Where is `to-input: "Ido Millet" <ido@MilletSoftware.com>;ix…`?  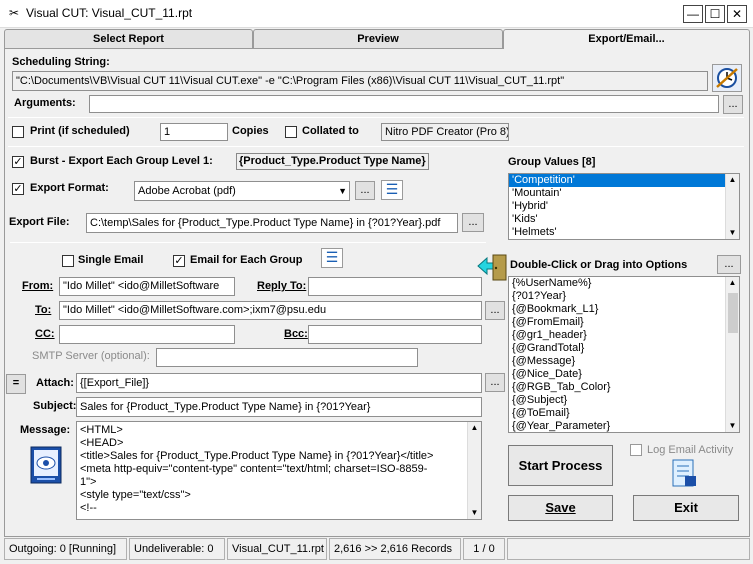 to-input: "Ido Millet" <ido@MilletSoftware.com>;ix… is located at coordinates (270, 310).